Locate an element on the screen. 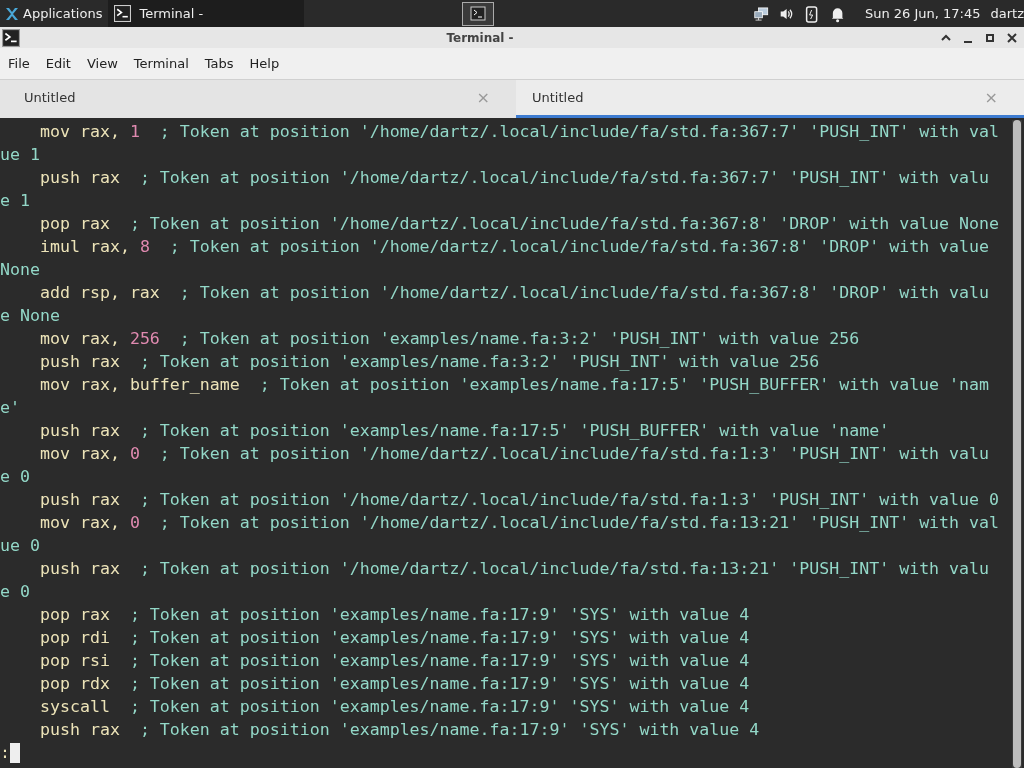  applications-menu: Applications is located at coordinates (63, 13).